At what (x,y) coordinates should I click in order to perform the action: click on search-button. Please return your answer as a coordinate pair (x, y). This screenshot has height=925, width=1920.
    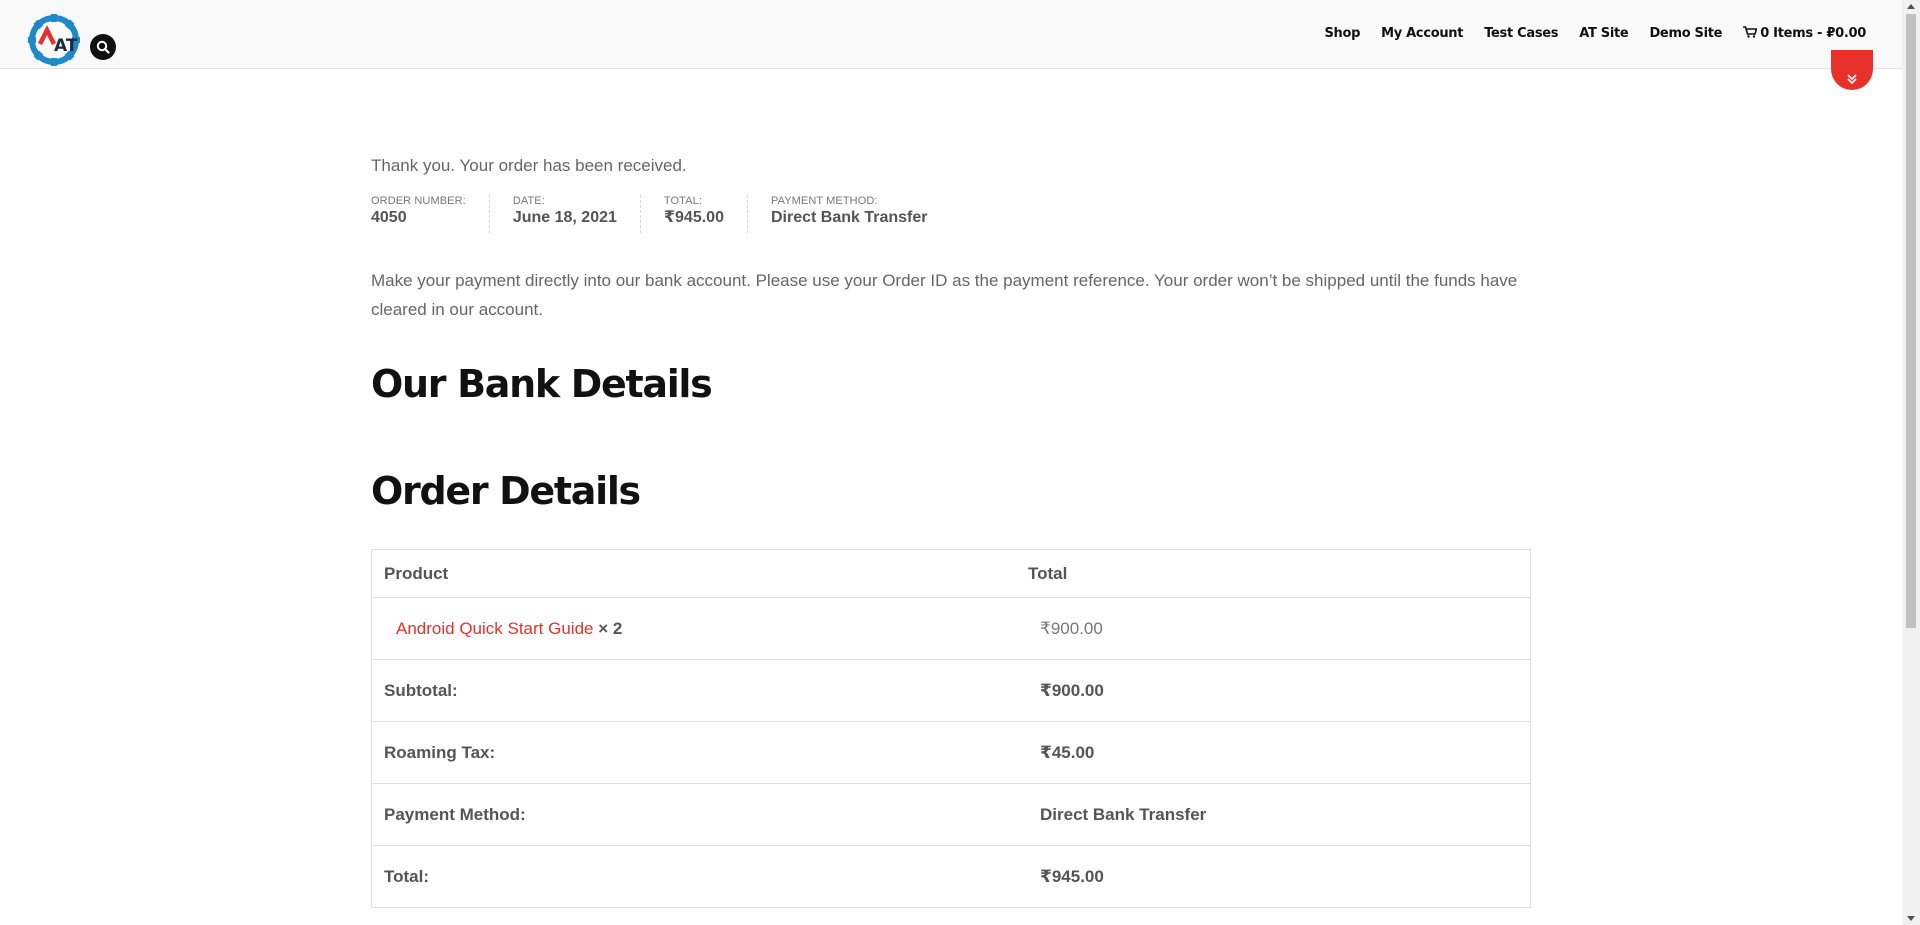
    Looking at the image, I should click on (103, 47).